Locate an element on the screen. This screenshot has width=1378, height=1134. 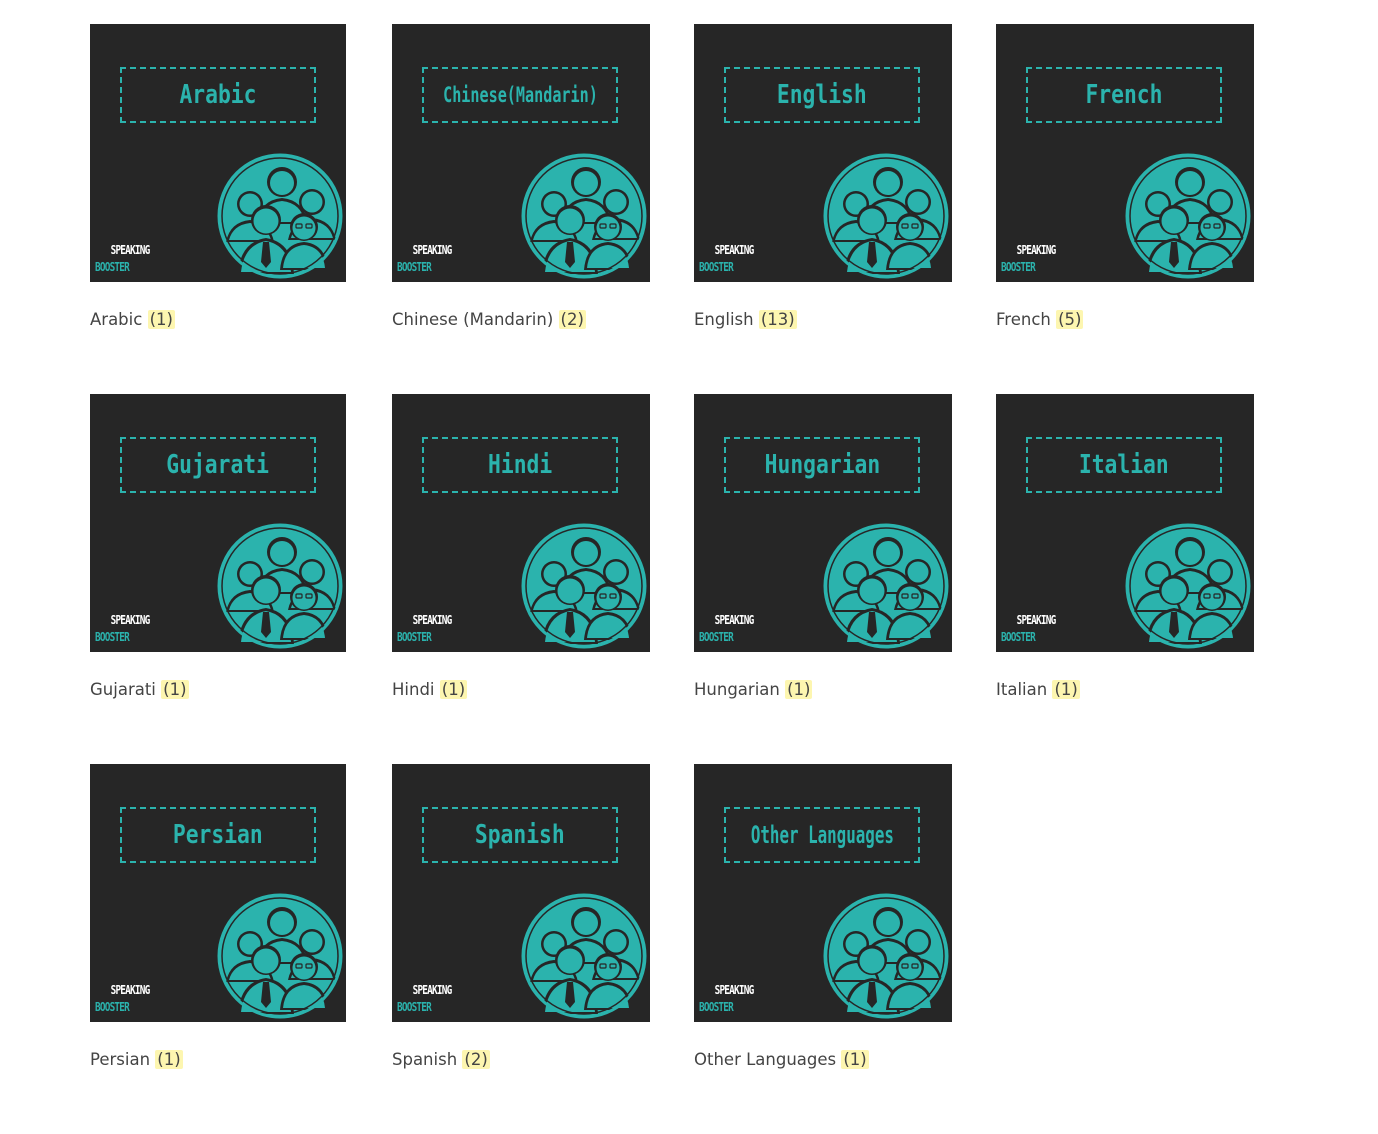
category-thumbnail: Gujarati SPEAKING BOOSTER is located at coordinates (218, 523).